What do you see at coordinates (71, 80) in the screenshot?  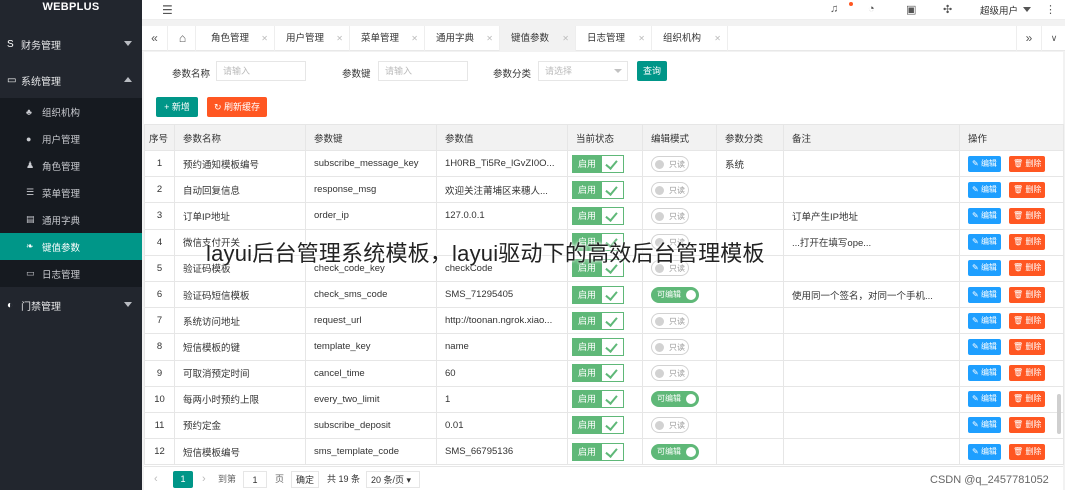 I see `sidebar-group-system: ▭ 系统管理` at bounding box center [71, 80].